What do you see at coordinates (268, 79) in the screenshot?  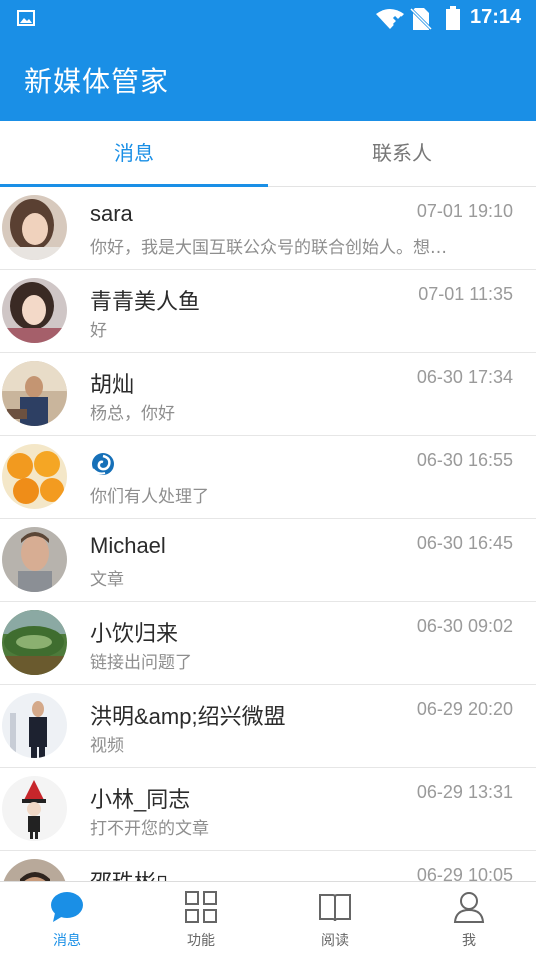 I see `app-bar: 新媒体管家` at bounding box center [268, 79].